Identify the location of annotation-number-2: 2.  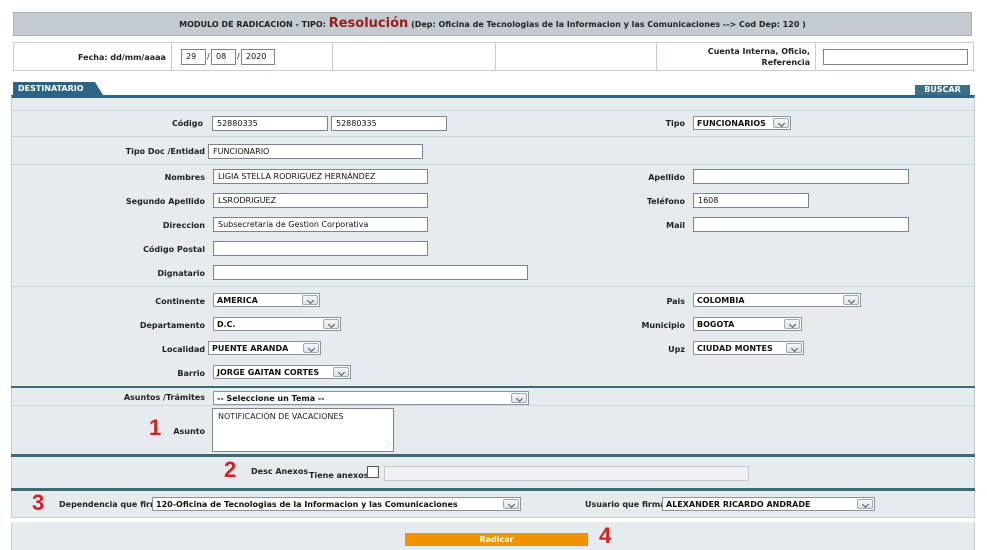
(230, 469).